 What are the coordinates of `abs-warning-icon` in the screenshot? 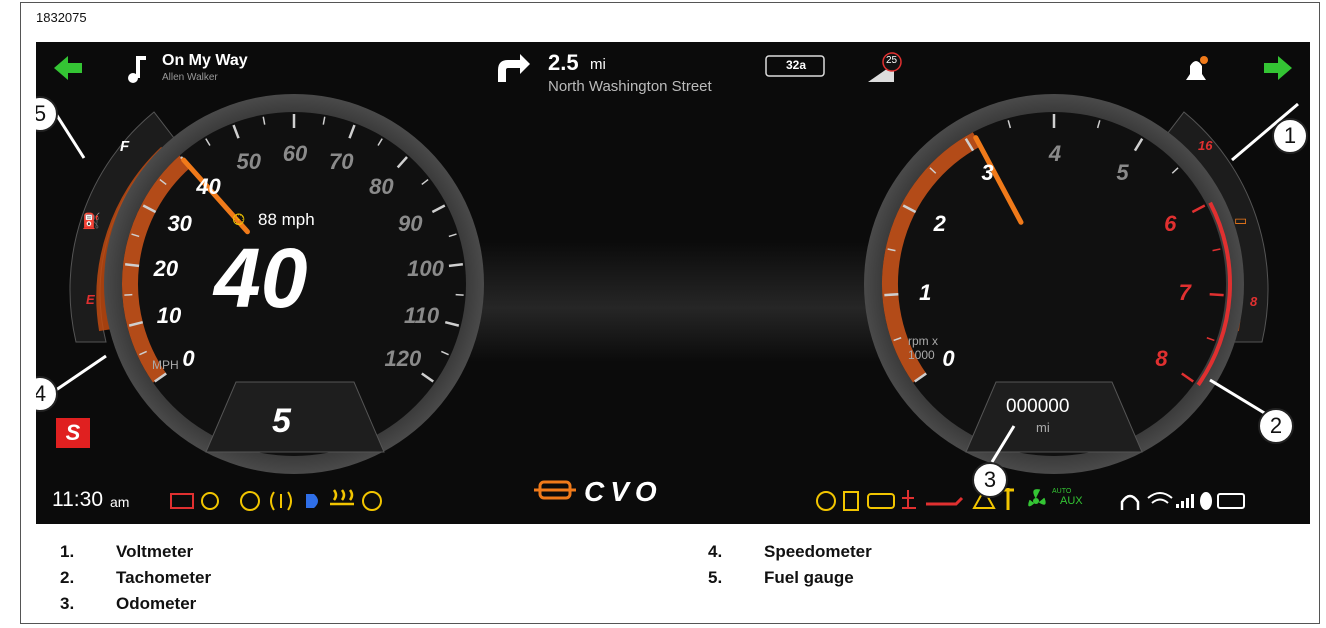 It's located at (250, 501).